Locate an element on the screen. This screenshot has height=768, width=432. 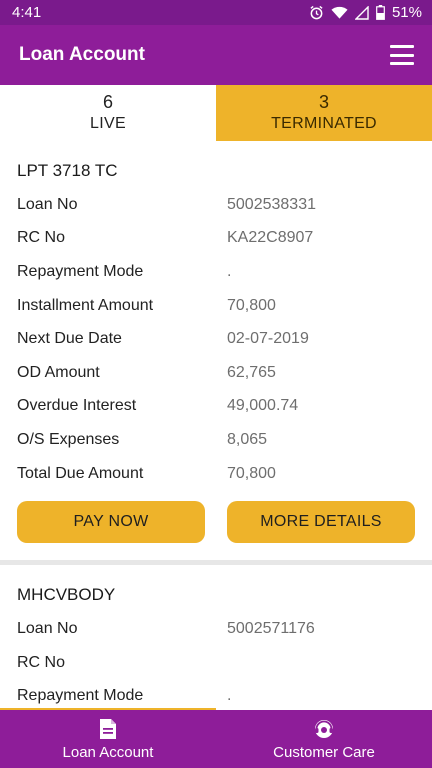
nav-customer-care-label: Customer Care is located at coordinates (324, 752).